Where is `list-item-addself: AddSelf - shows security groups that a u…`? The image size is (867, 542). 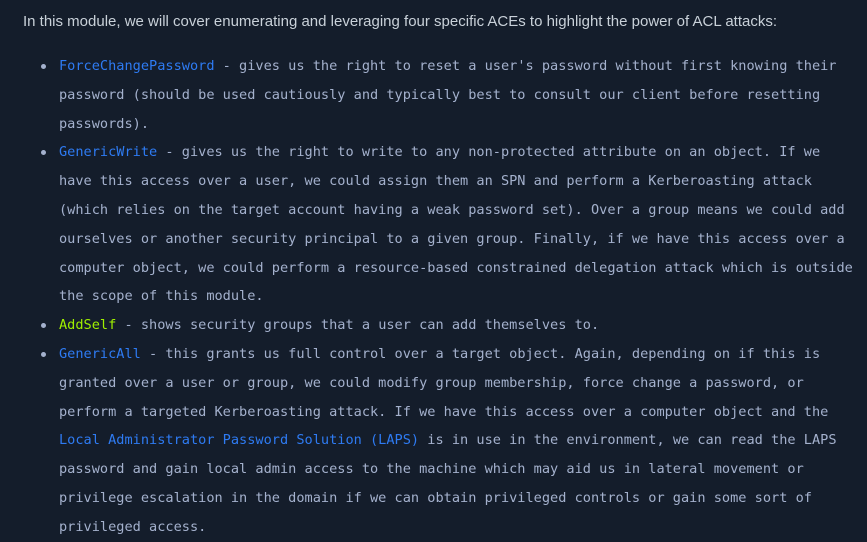 list-item-addself: AddSelf - shows security groups that a u… is located at coordinates (424, 325).